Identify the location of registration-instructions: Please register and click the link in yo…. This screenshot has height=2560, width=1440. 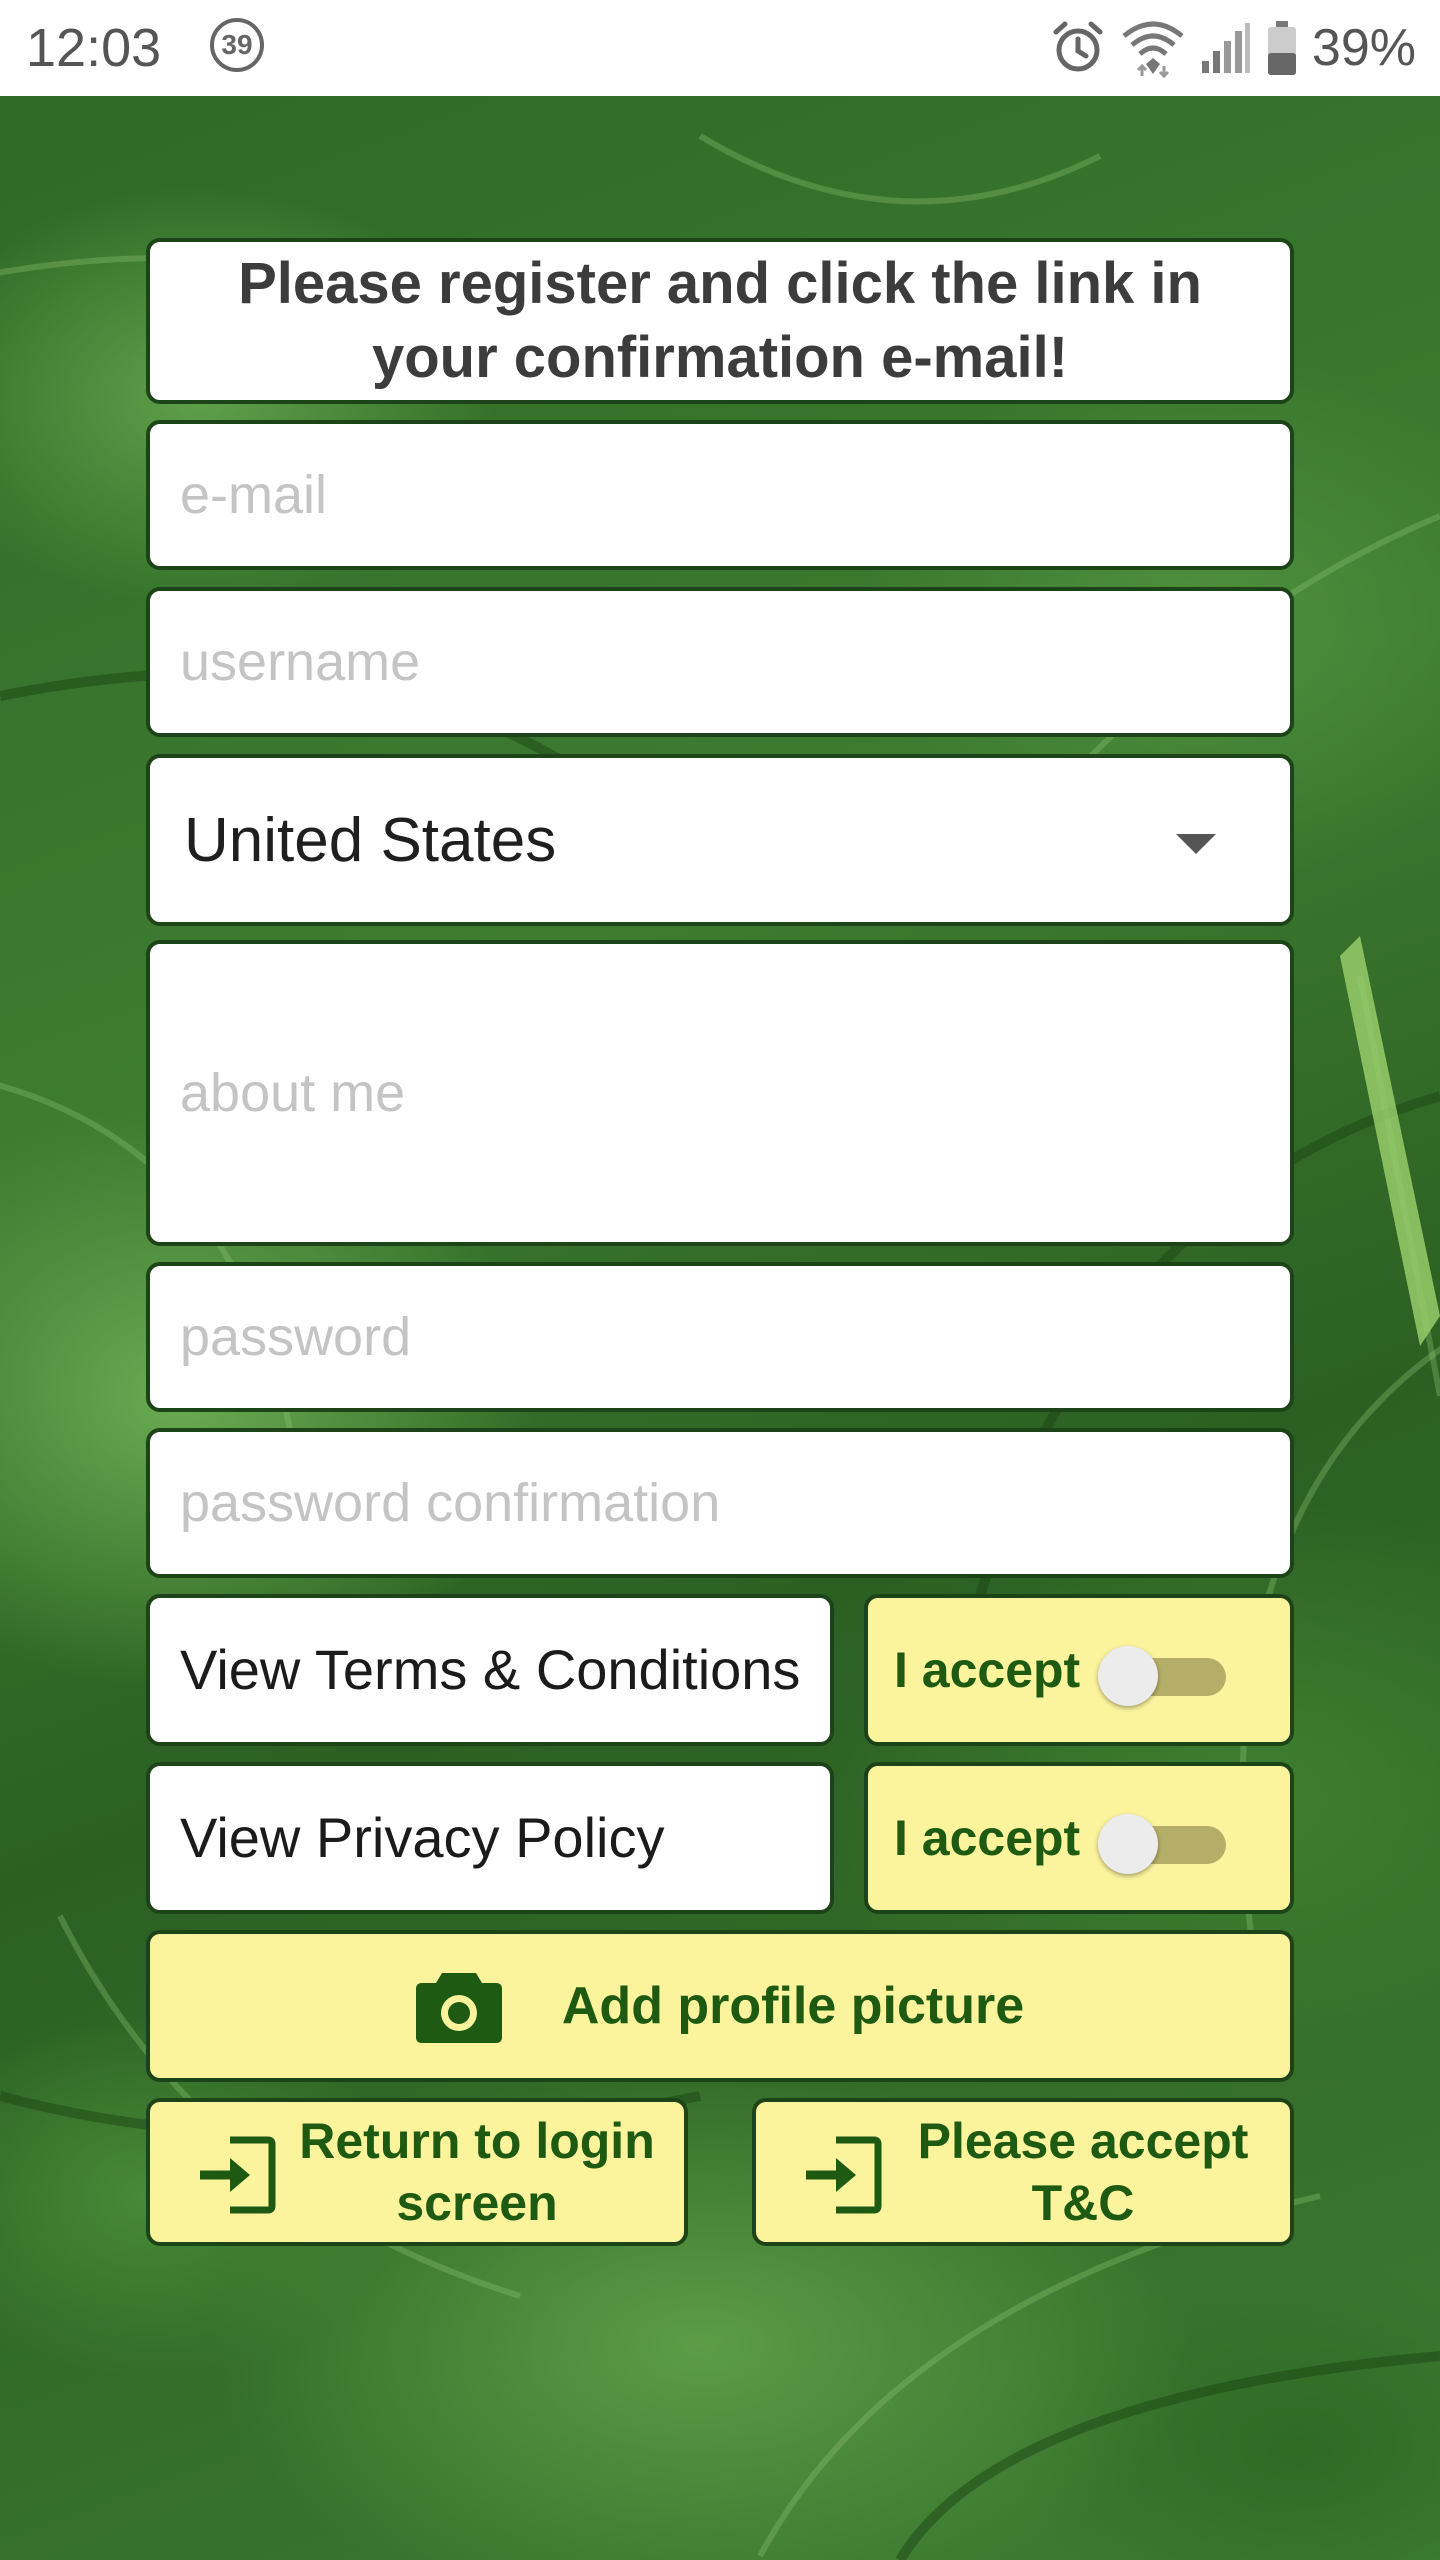
(720, 321).